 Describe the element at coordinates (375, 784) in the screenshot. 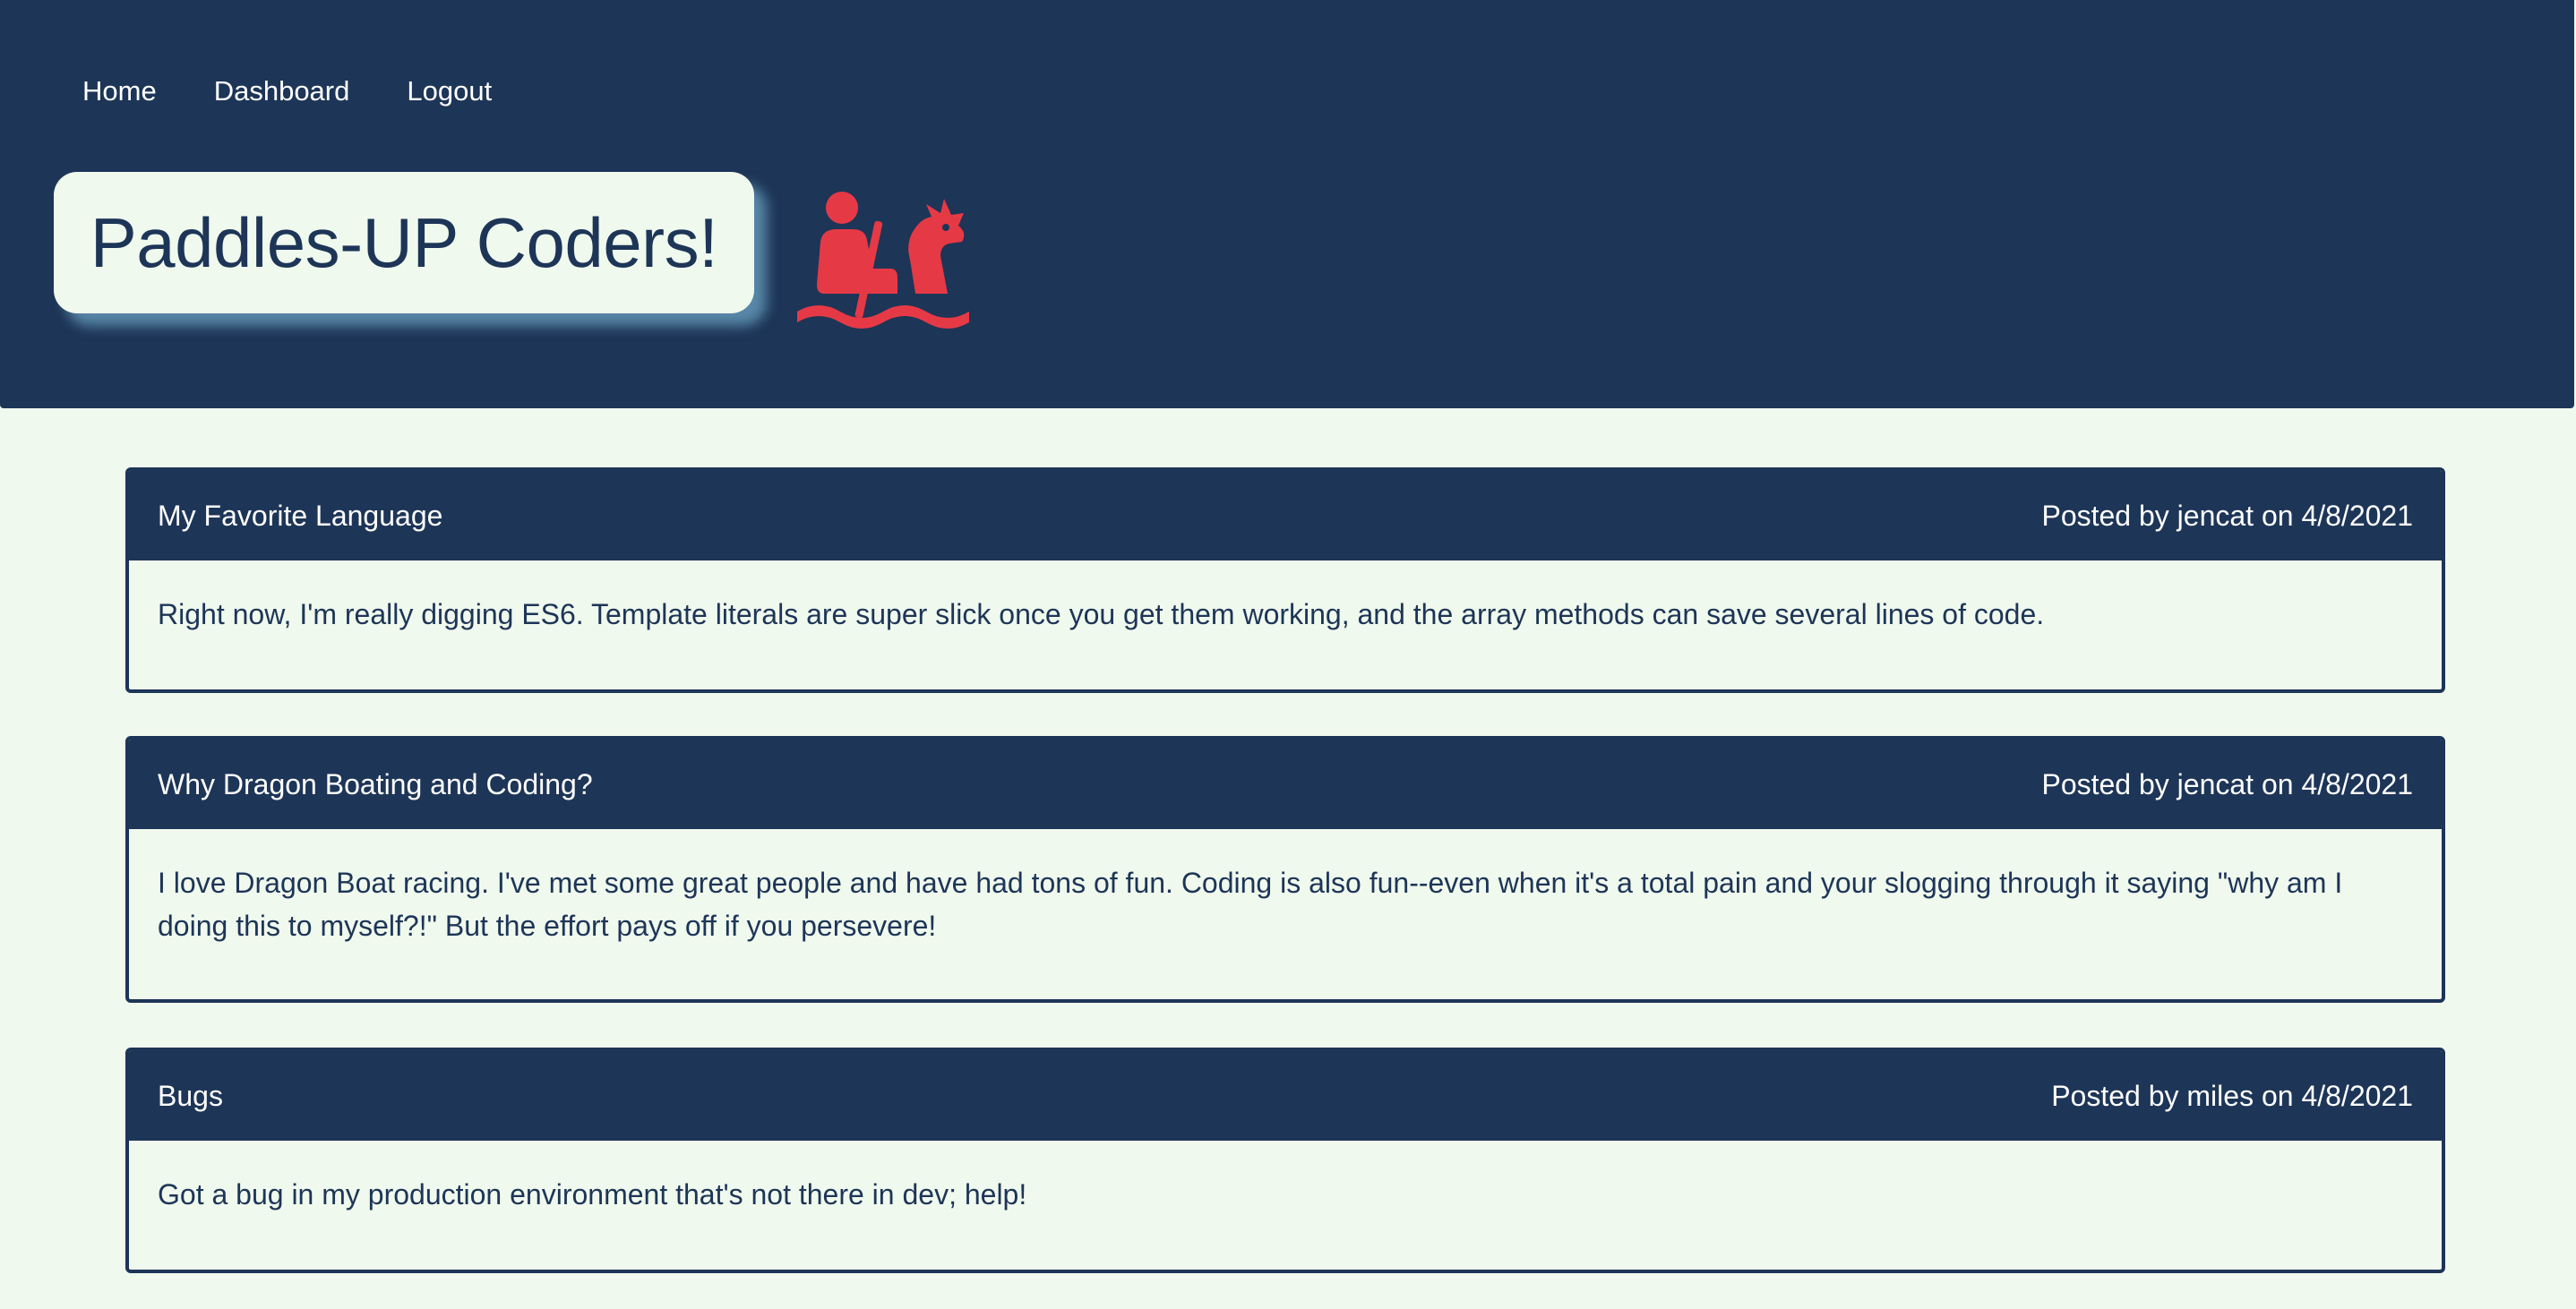

I see `post-title: Why Dragon Boating and Coding?` at that location.